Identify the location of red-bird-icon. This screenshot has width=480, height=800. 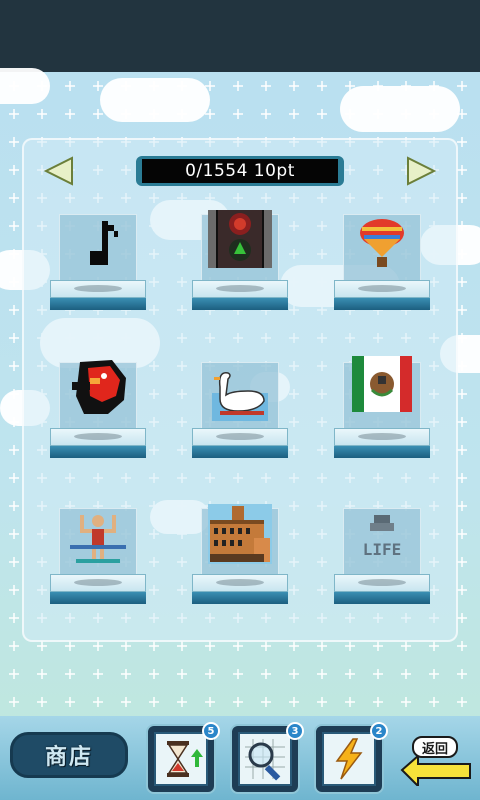
(99, 387).